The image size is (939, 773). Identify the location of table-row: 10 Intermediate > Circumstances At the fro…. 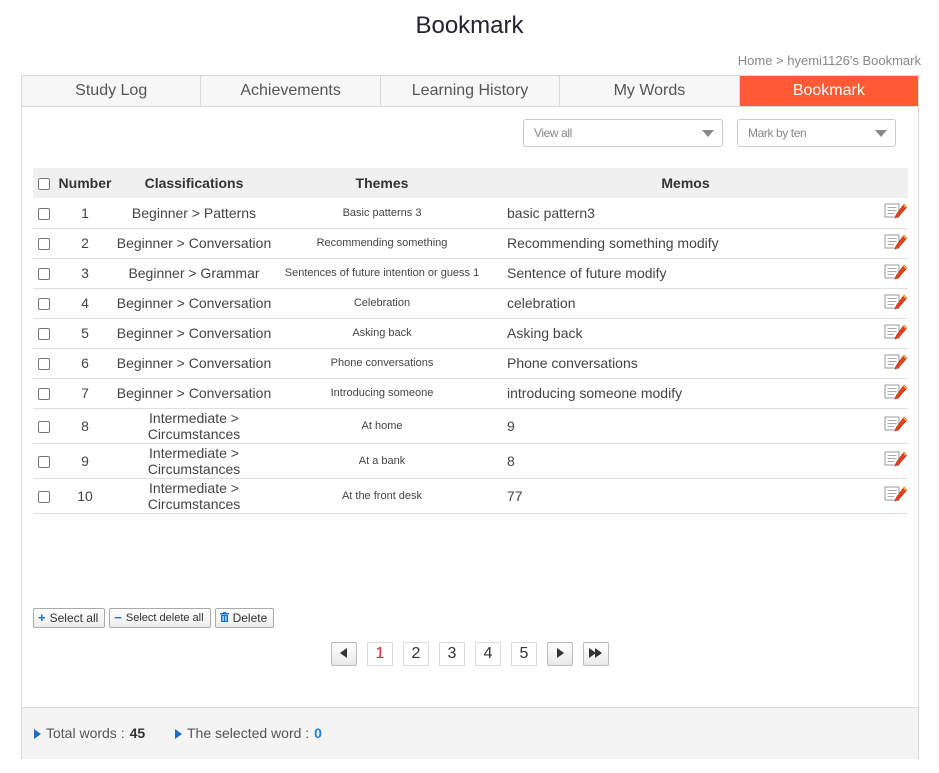
(470, 496).